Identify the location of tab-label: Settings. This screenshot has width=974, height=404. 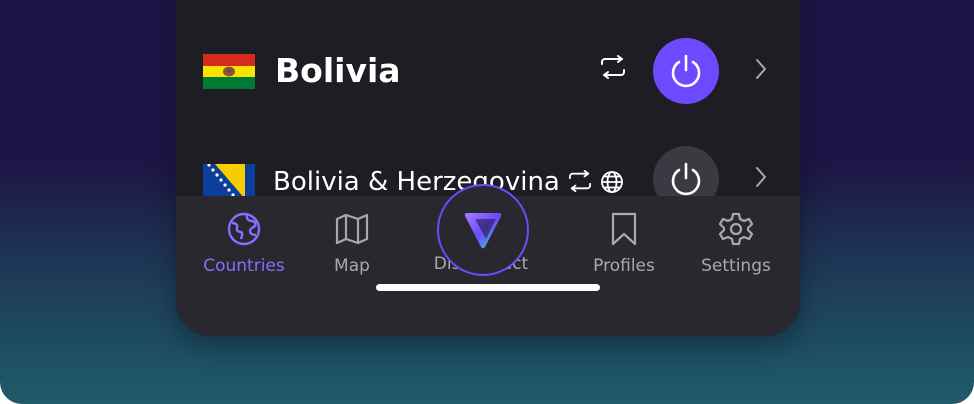
(736, 266).